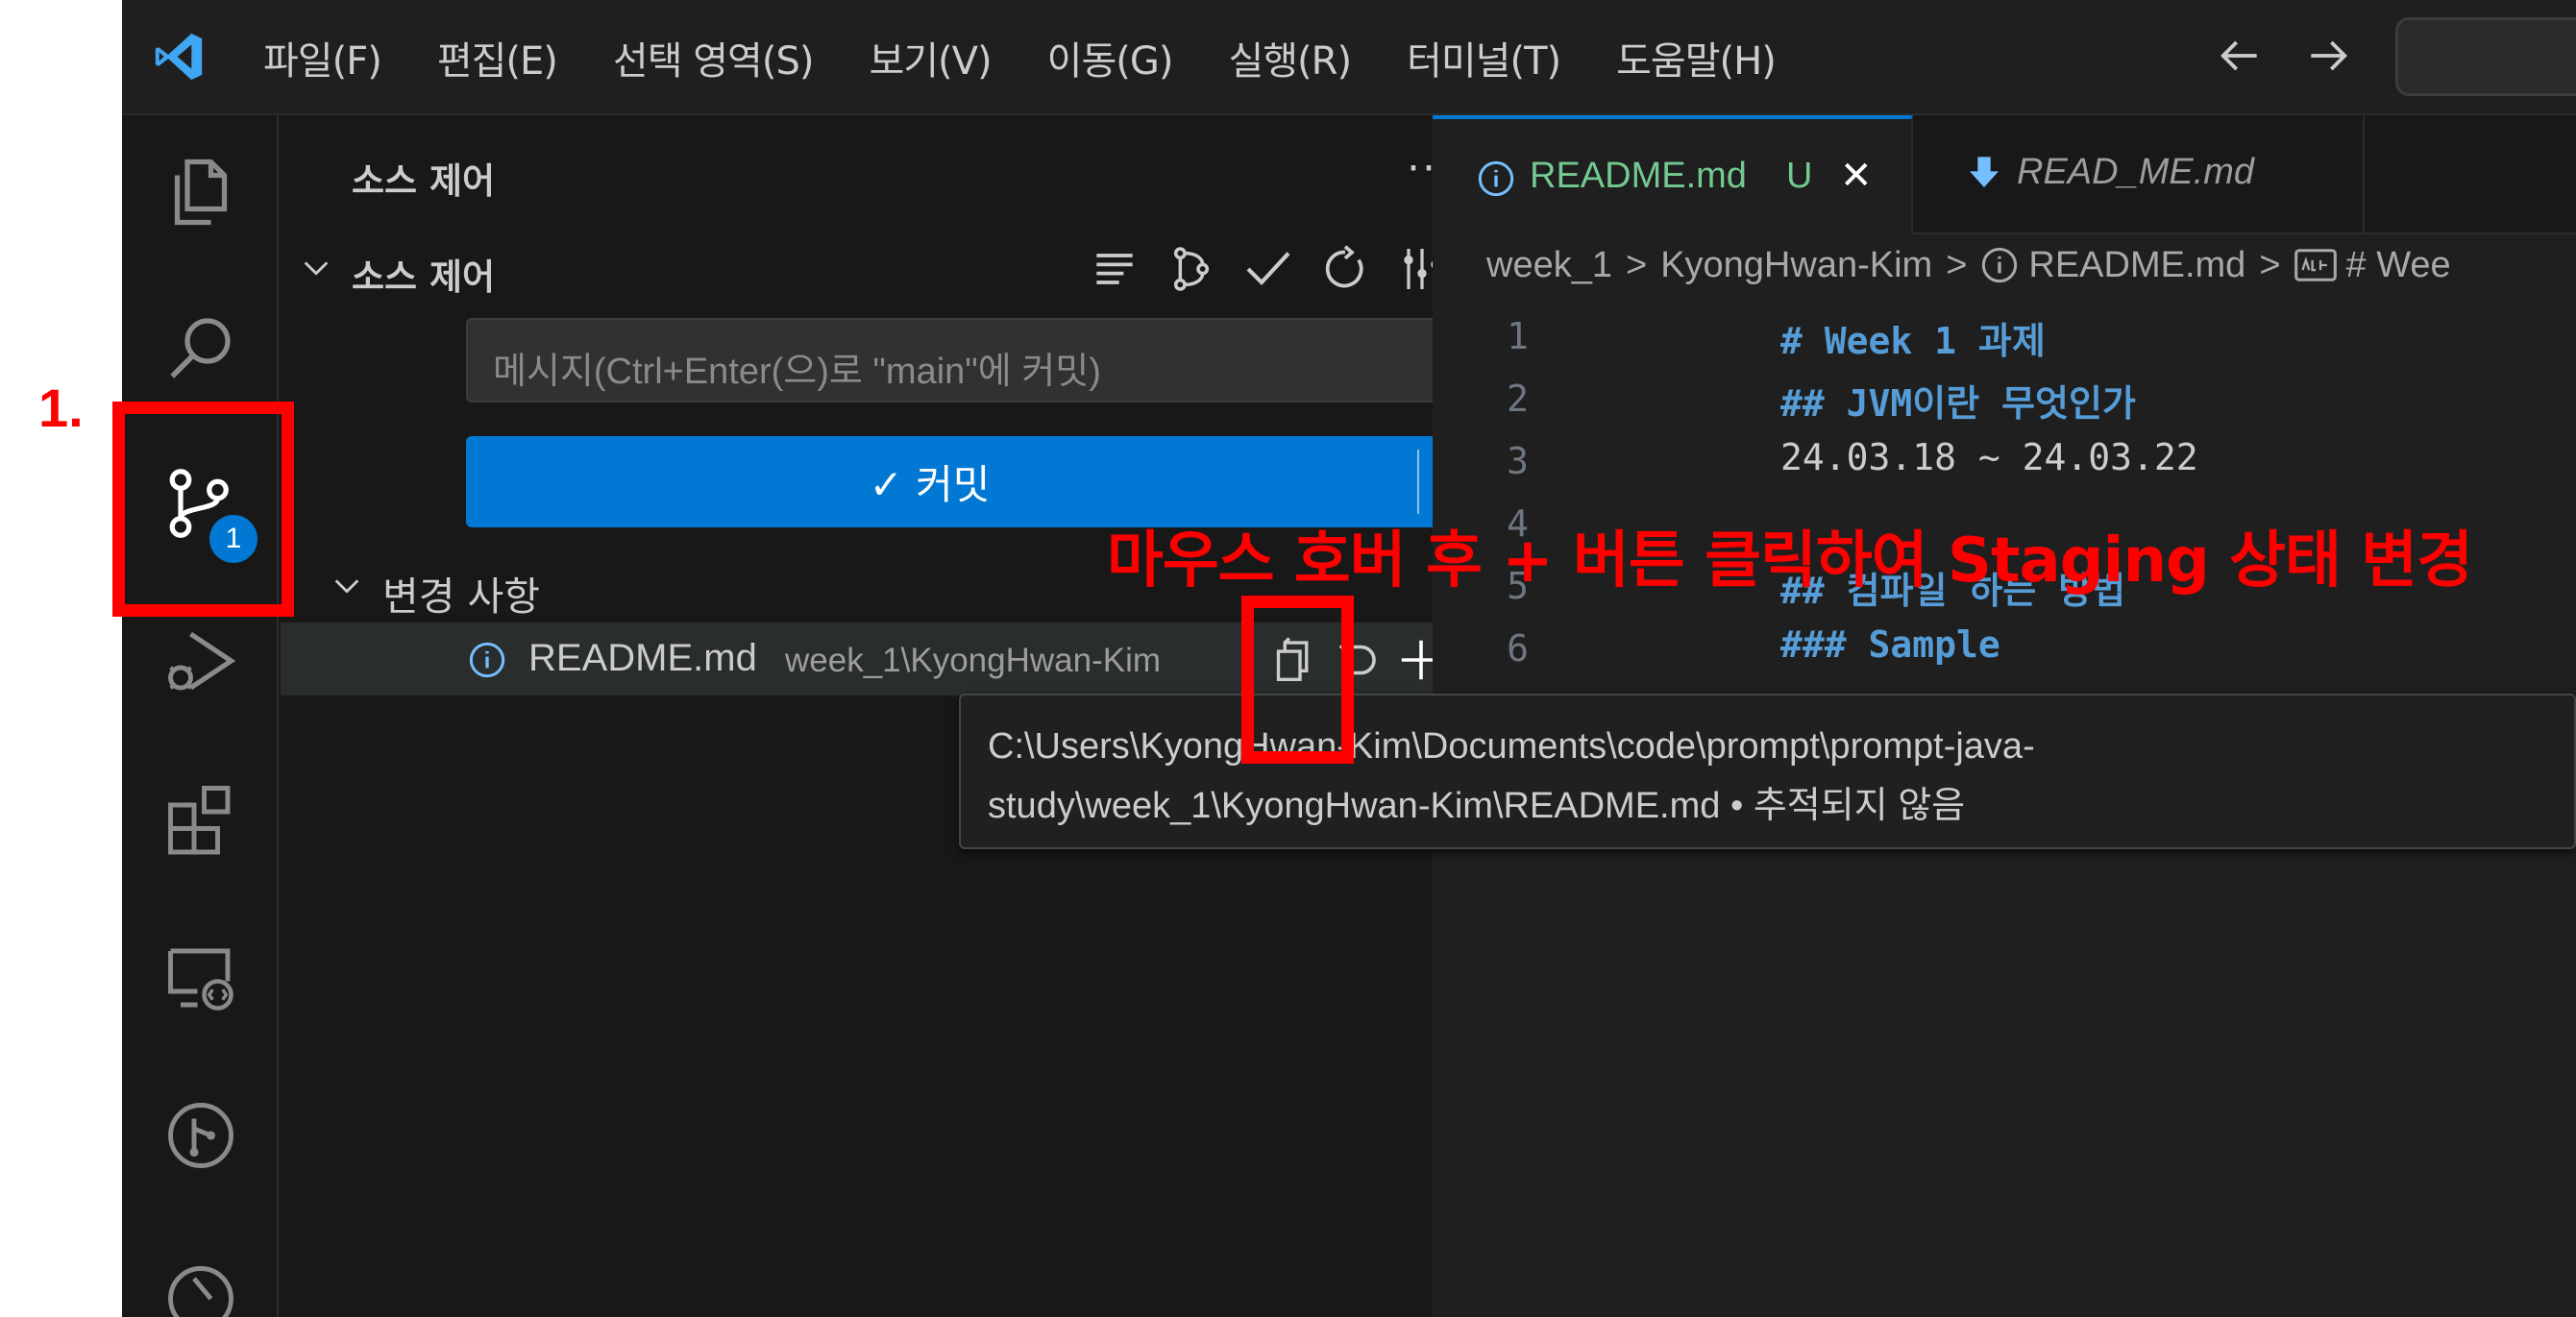 The width and height of the screenshot is (2576, 1317). What do you see at coordinates (1790, 561) in the screenshot?
I see `annotation-caption: 마우스 호버 후 + 버튼 클릭하여 Staging 상태 변경` at bounding box center [1790, 561].